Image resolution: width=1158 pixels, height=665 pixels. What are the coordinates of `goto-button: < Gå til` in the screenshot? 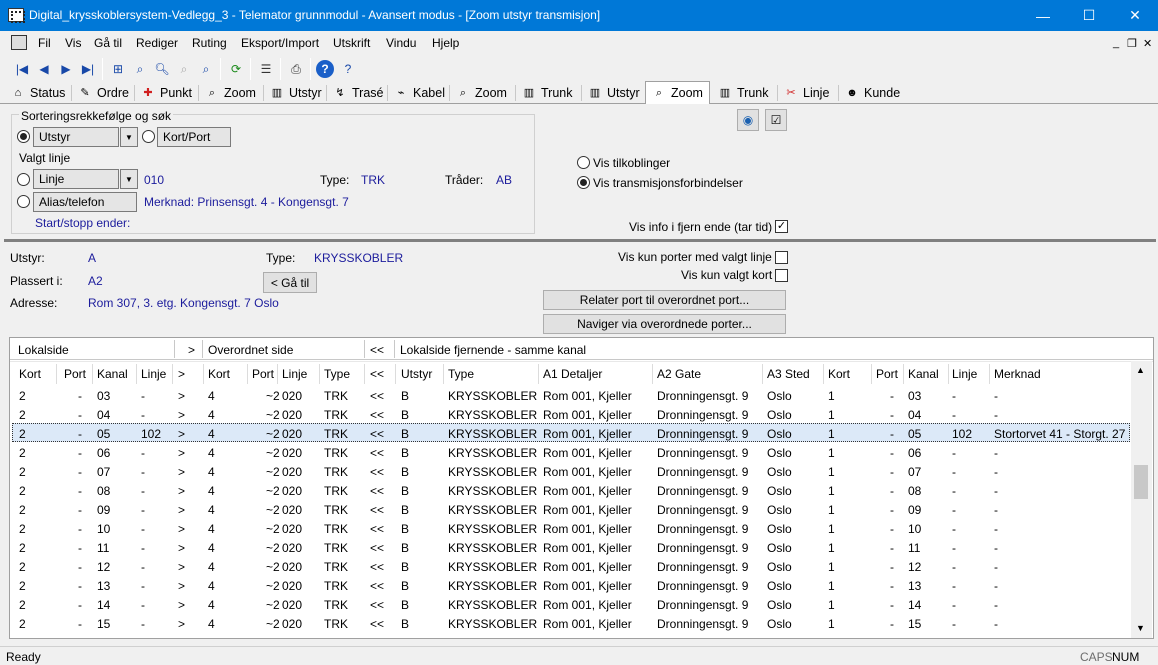 It's located at (290, 282).